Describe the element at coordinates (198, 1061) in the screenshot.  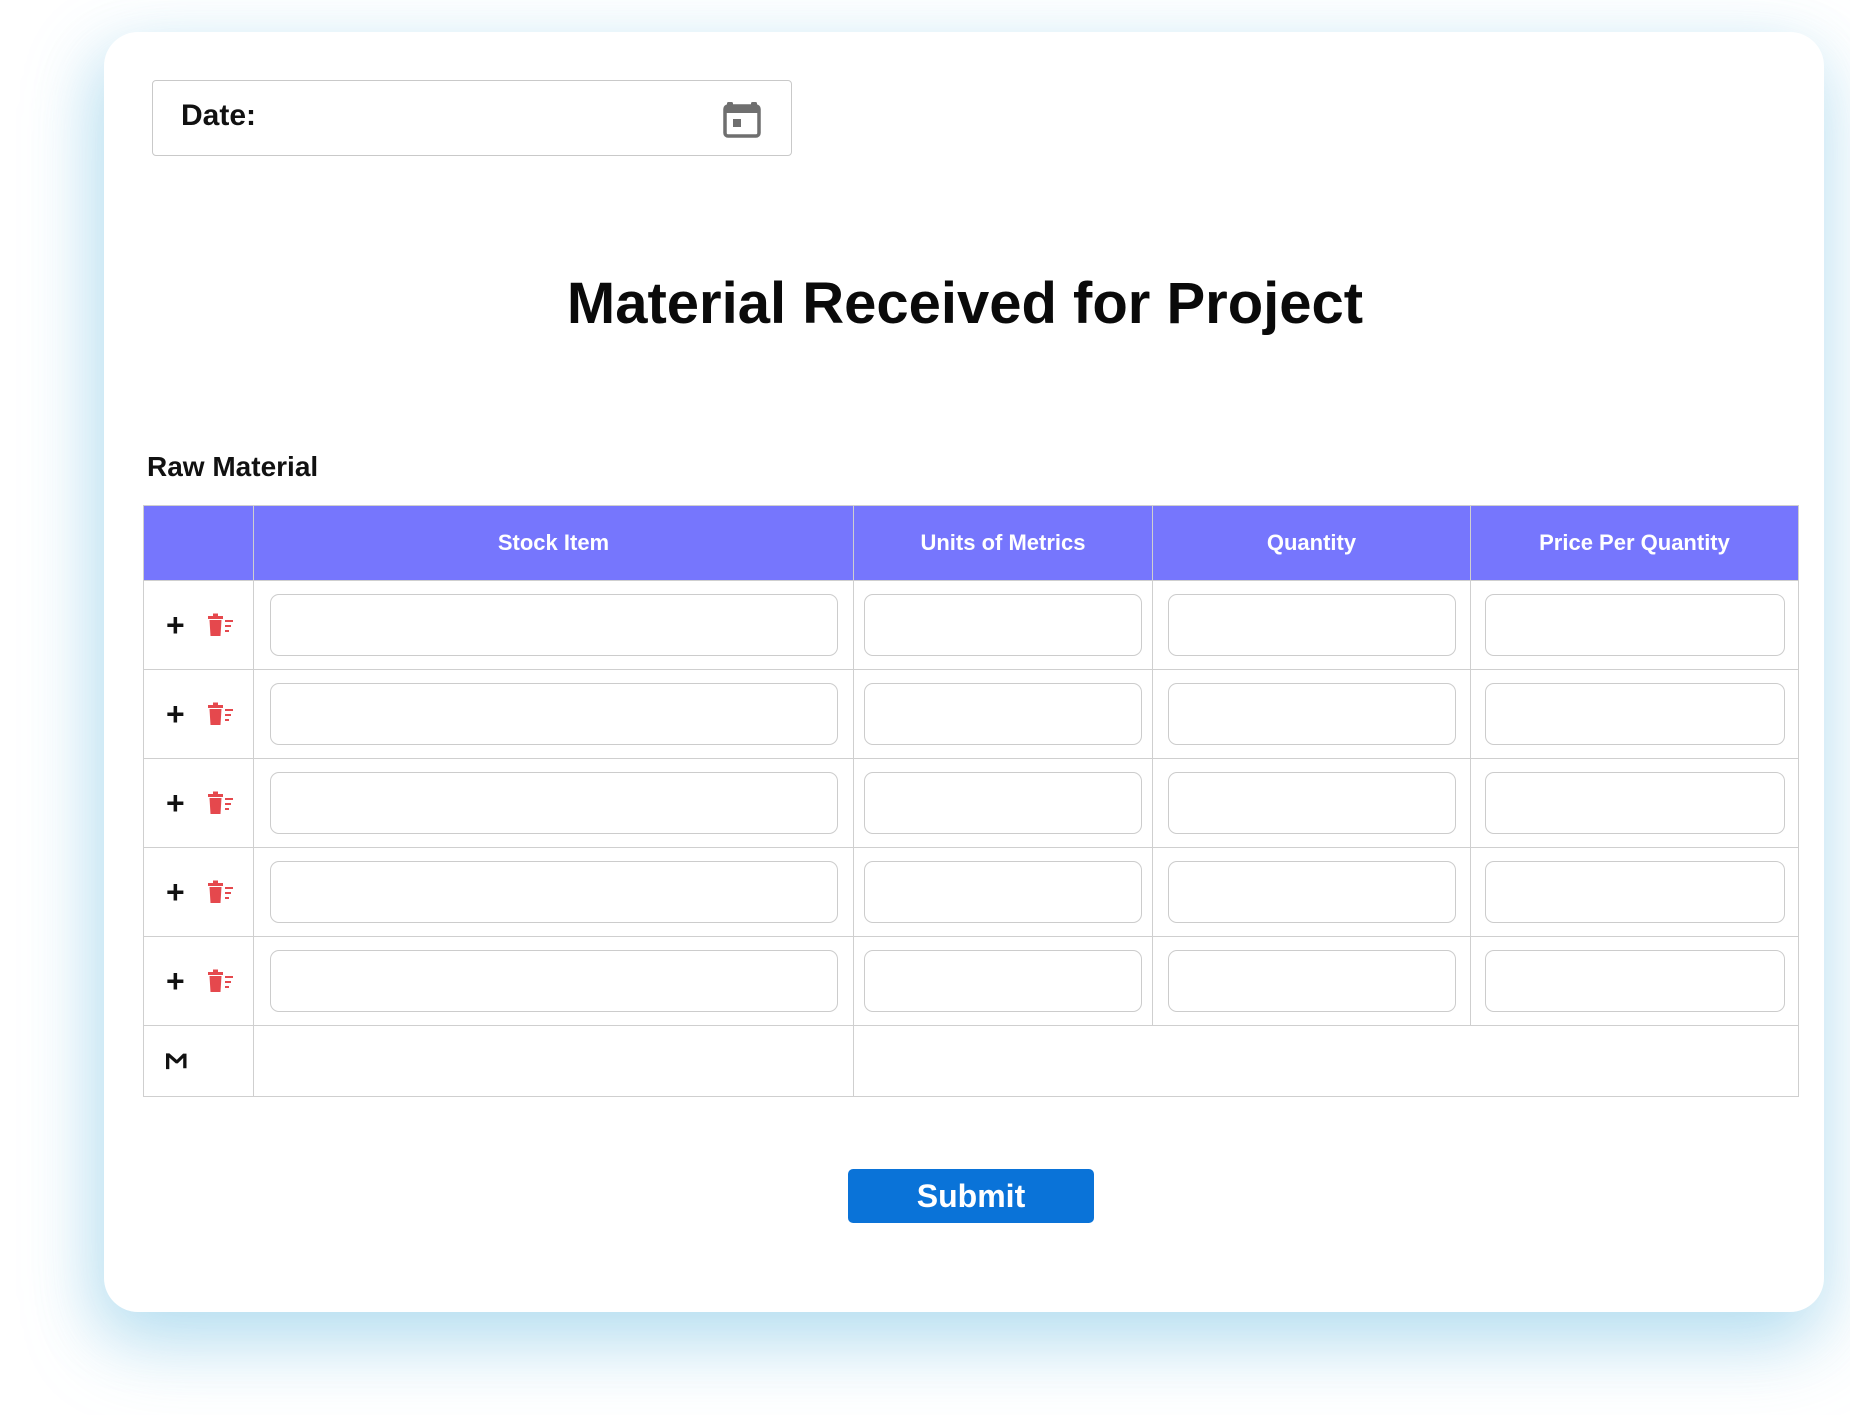
I see `sum-cell: Σ` at that location.